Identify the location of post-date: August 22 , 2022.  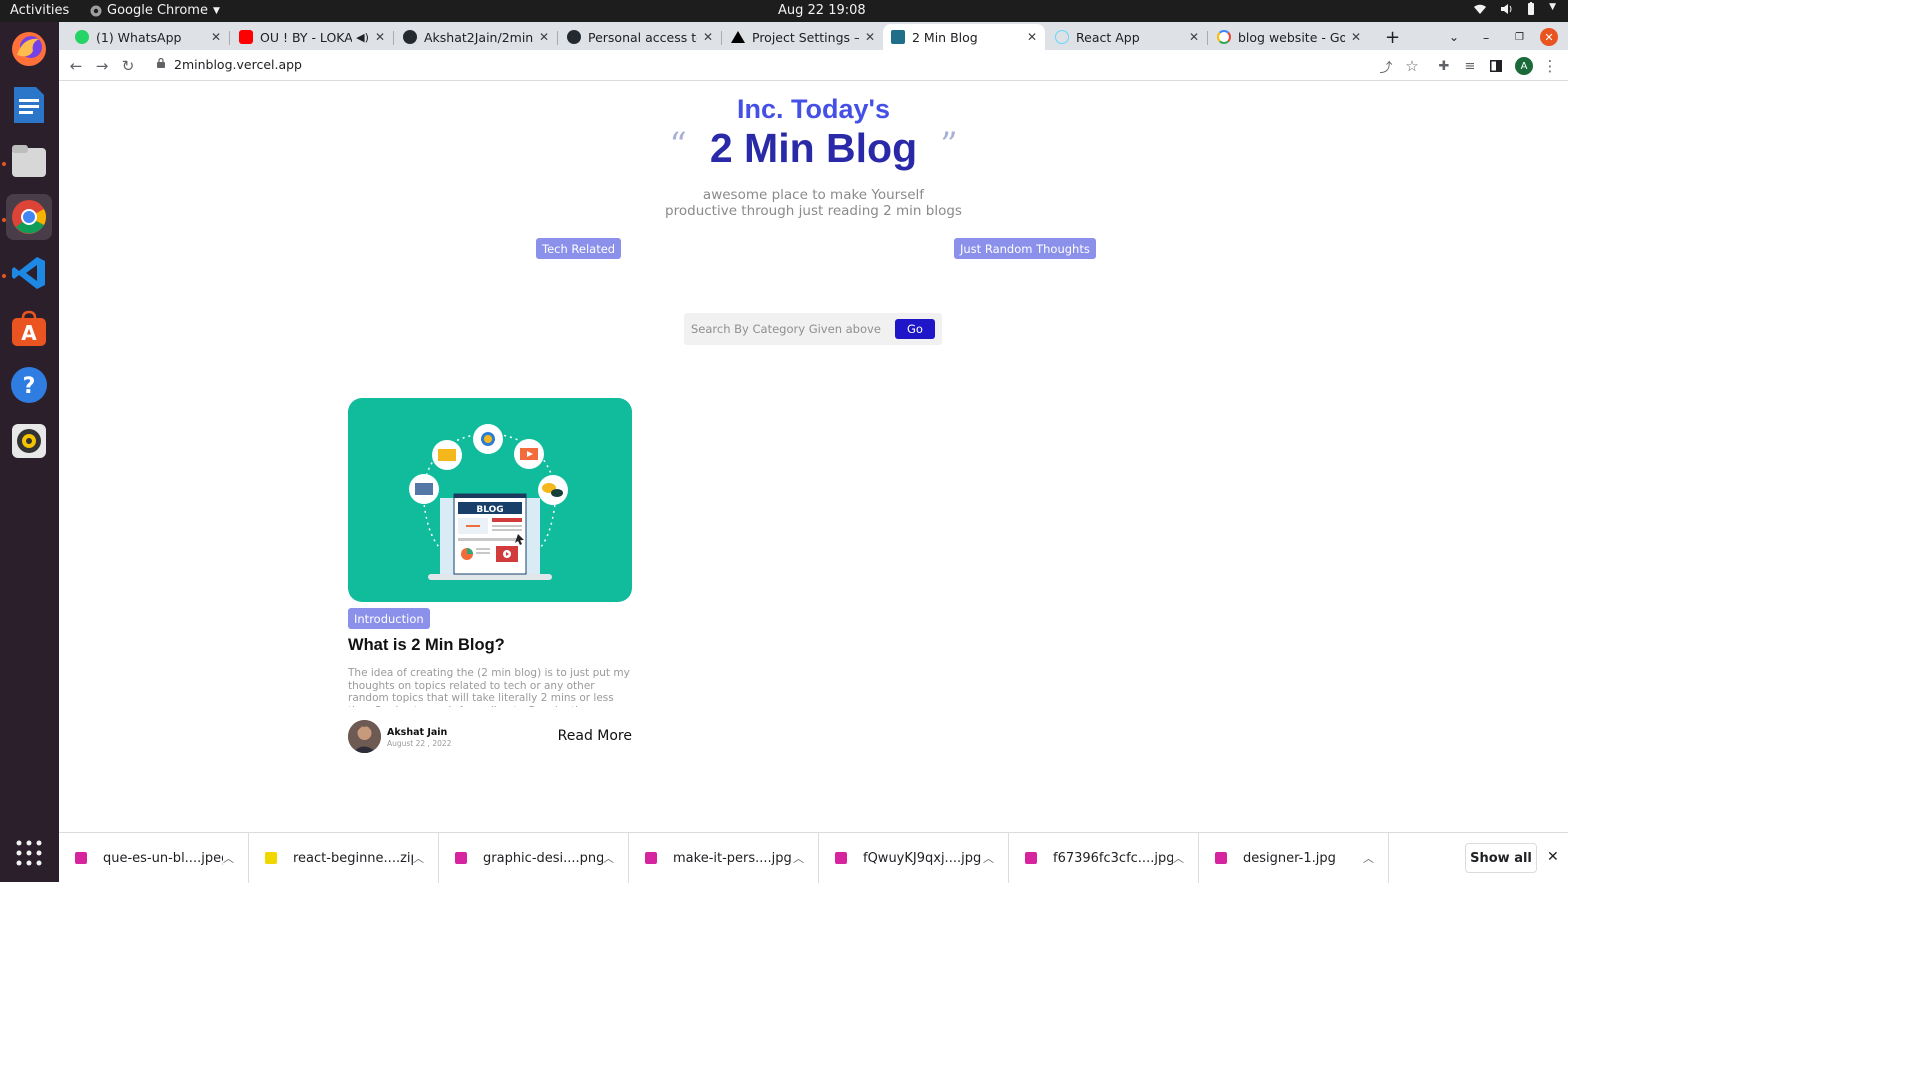
(419, 743).